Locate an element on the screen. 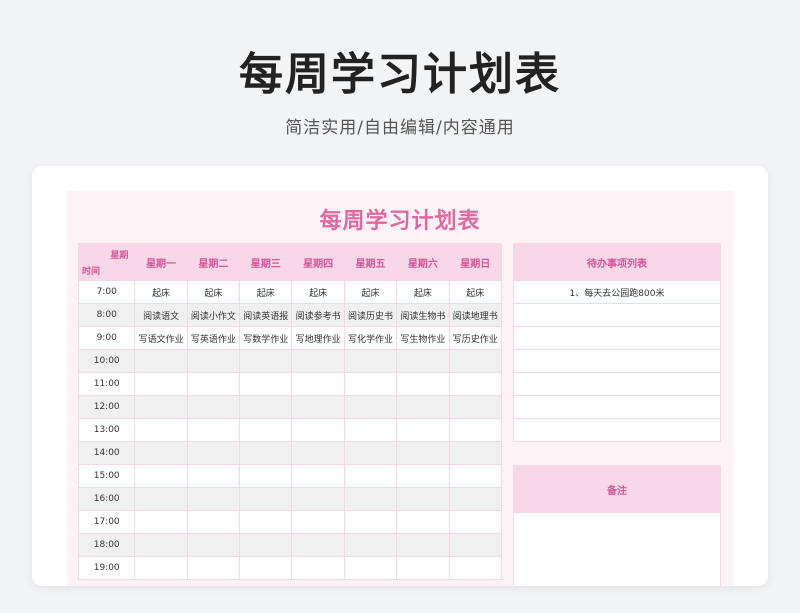 The height and width of the screenshot is (613, 800). corner-header-cell: 星期 时间 is located at coordinates (106, 262).